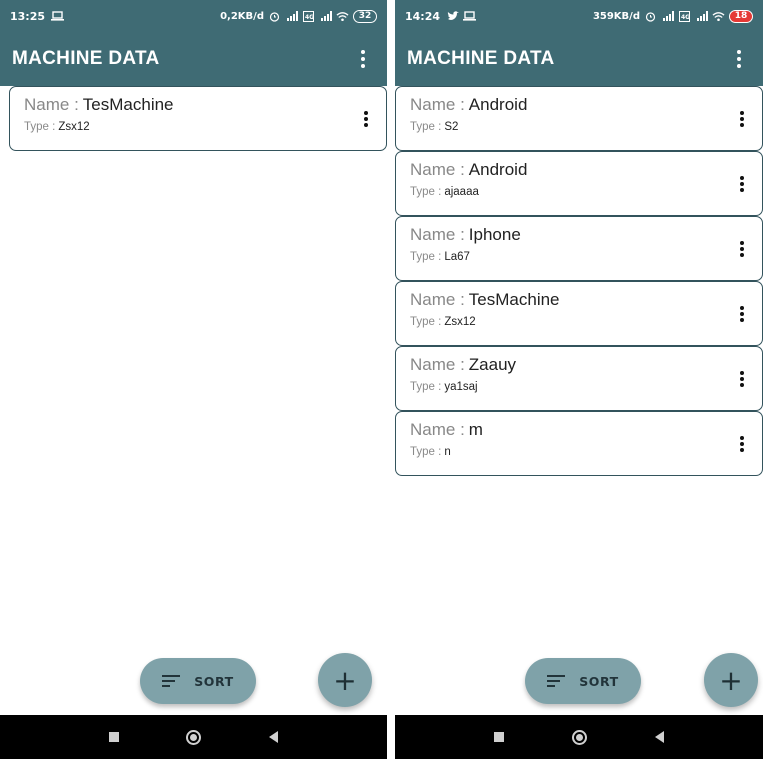 This screenshot has height=759, width=763. Describe the element at coordinates (365, 16) in the screenshot. I see `battery-icon: 32` at that location.